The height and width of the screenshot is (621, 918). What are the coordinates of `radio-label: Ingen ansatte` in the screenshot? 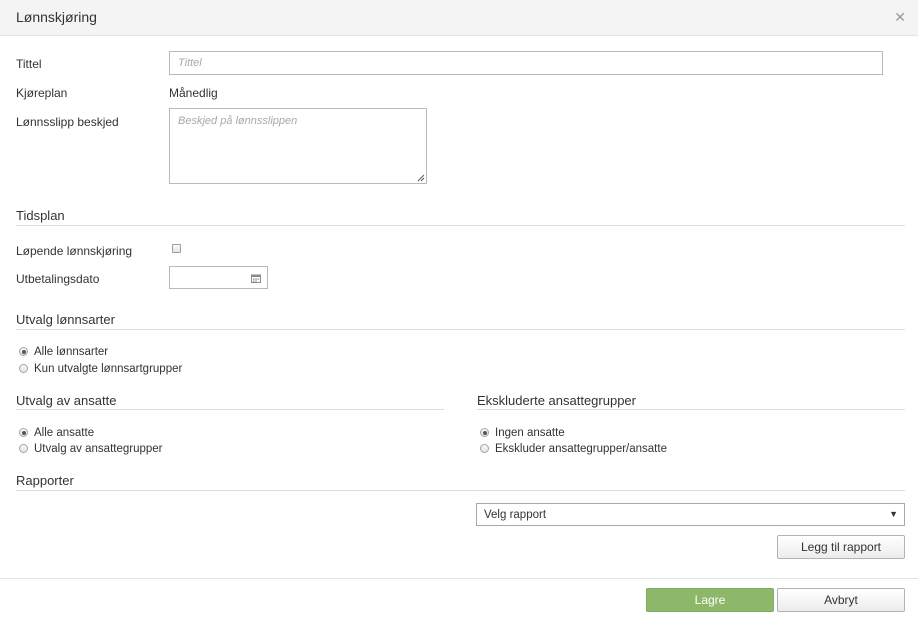 It's located at (530, 433).